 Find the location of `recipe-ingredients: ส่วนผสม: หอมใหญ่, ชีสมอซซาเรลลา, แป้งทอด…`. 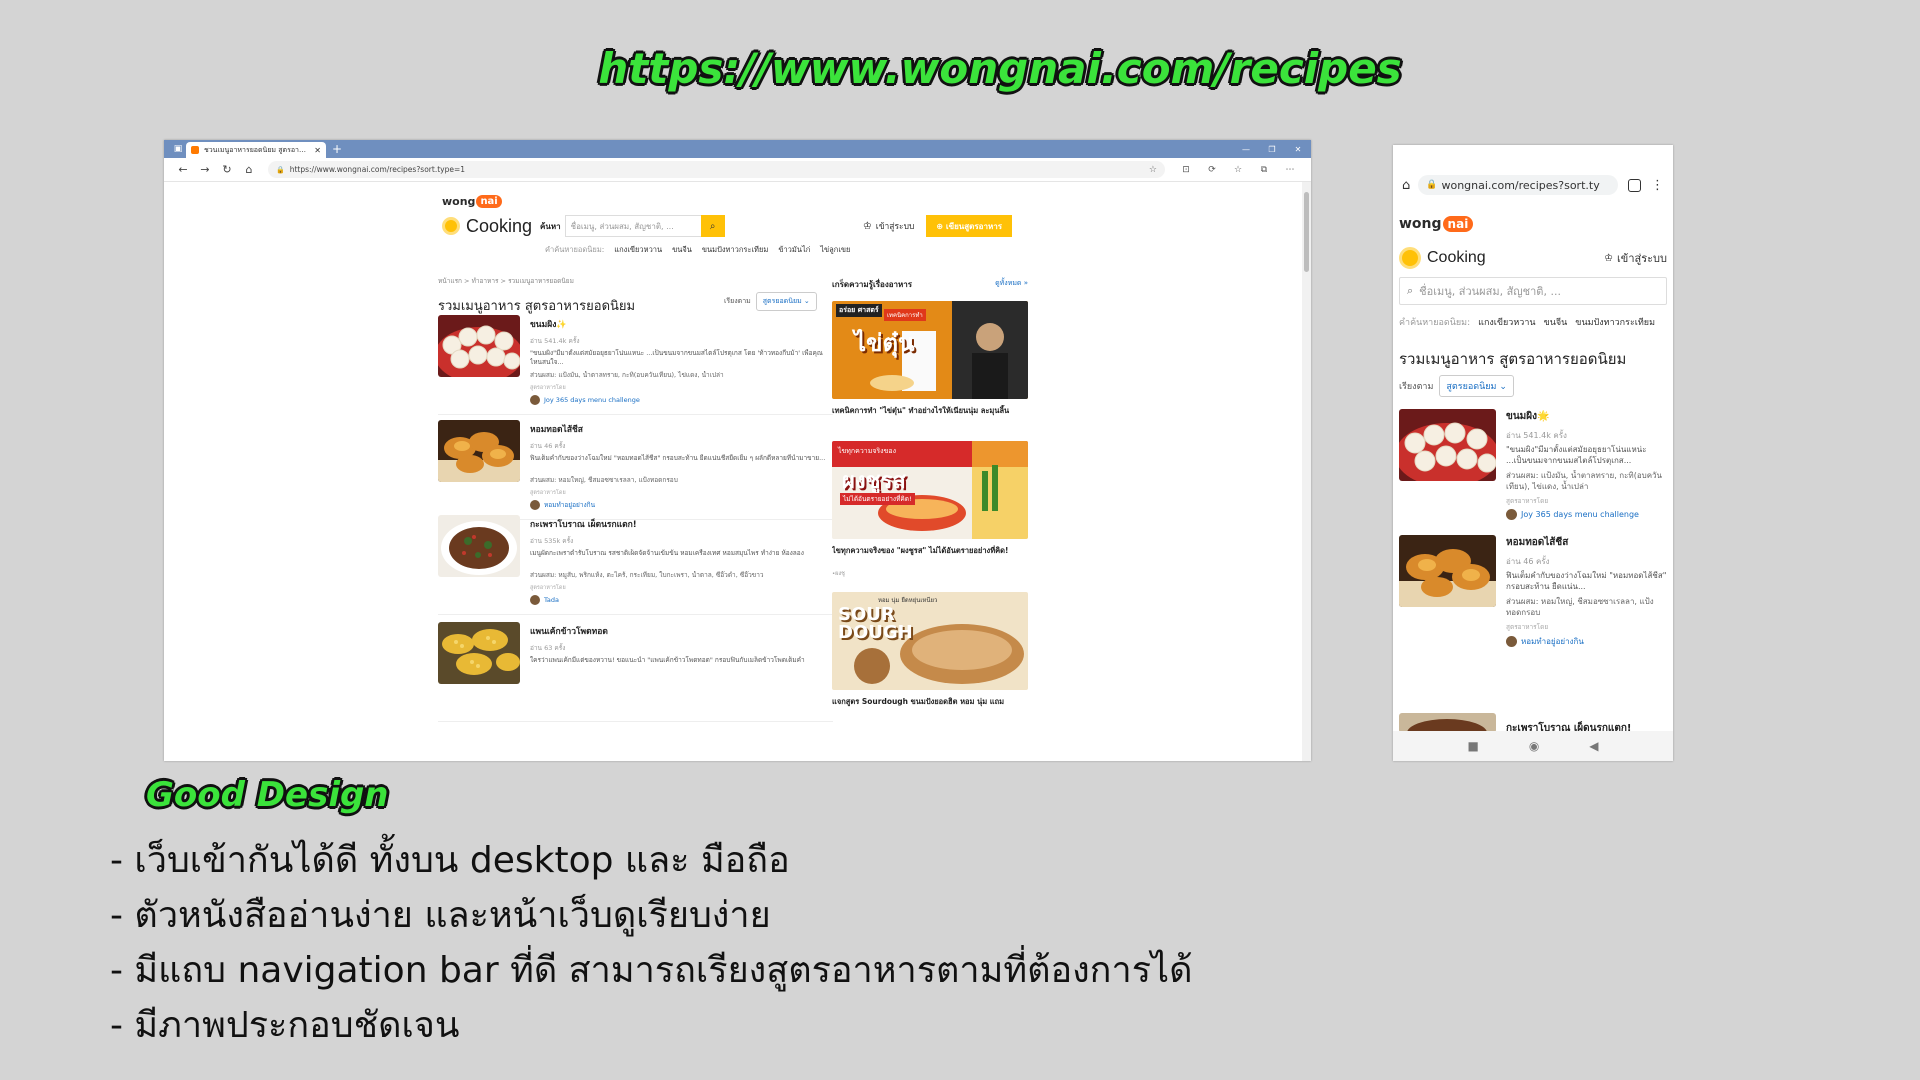

recipe-ingredients: ส่วนผสม: หอมใหญ่, ชีสมอซซาเรลลา, แป้งทอด… is located at coordinates (1580, 607).